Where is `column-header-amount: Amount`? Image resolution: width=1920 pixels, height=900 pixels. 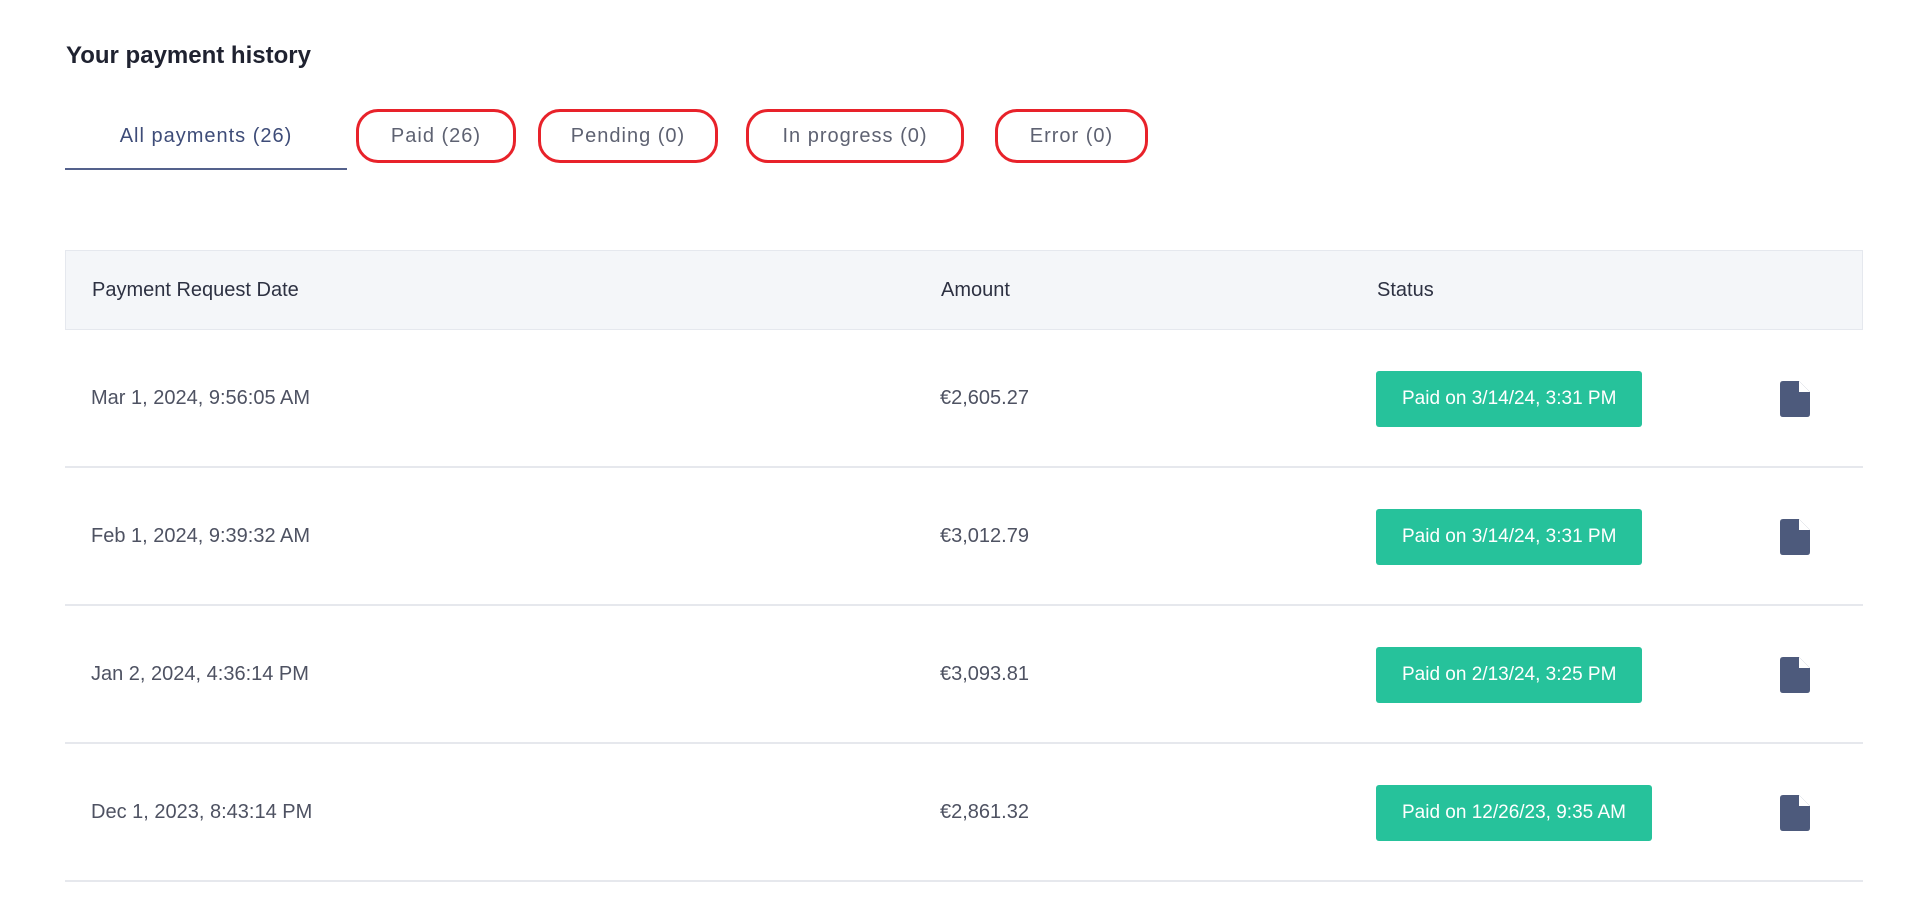 column-header-amount: Amount is located at coordinates (975, 289).